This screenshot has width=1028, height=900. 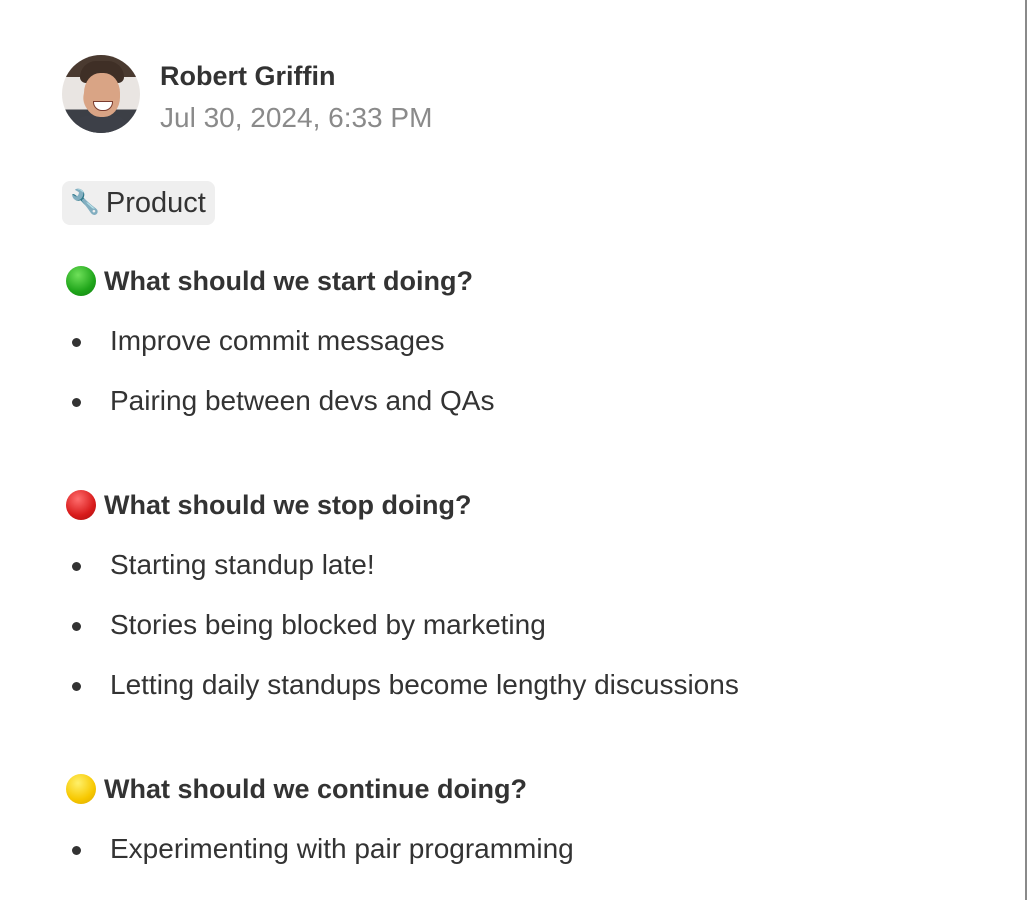 What do you see at coordinates (512, 281) in the screenshot?
I see `section-heading: What should we start doing?` at bounding box center [512, 281].